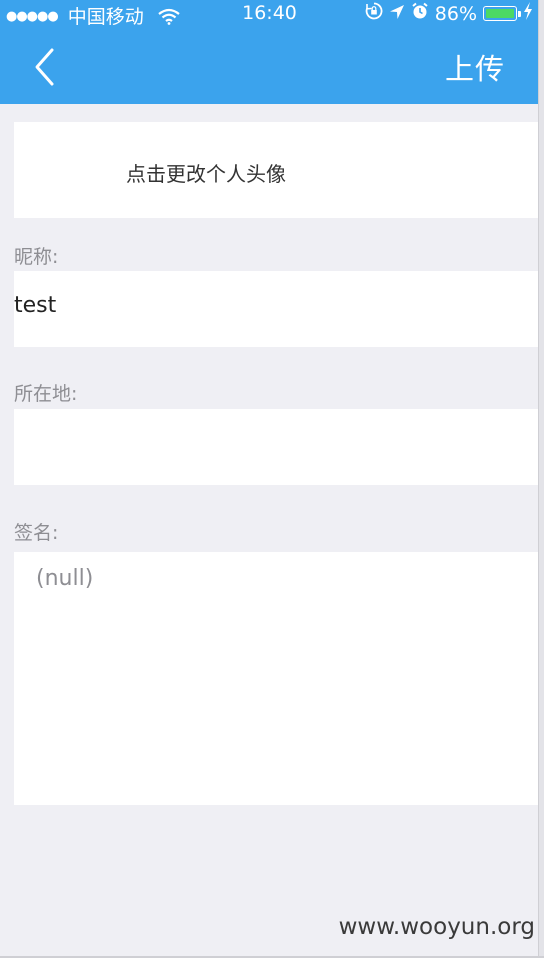  Describe the element at coordinates (36, 533) in the screenshot. I see `signature-label: 签名:` at that location.